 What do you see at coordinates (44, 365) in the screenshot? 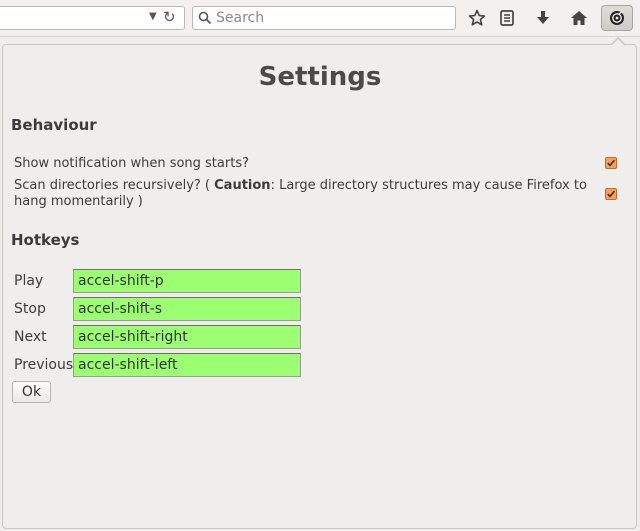
I see `hotkey-label-previous: Previous` at bounding box center [44, 365].